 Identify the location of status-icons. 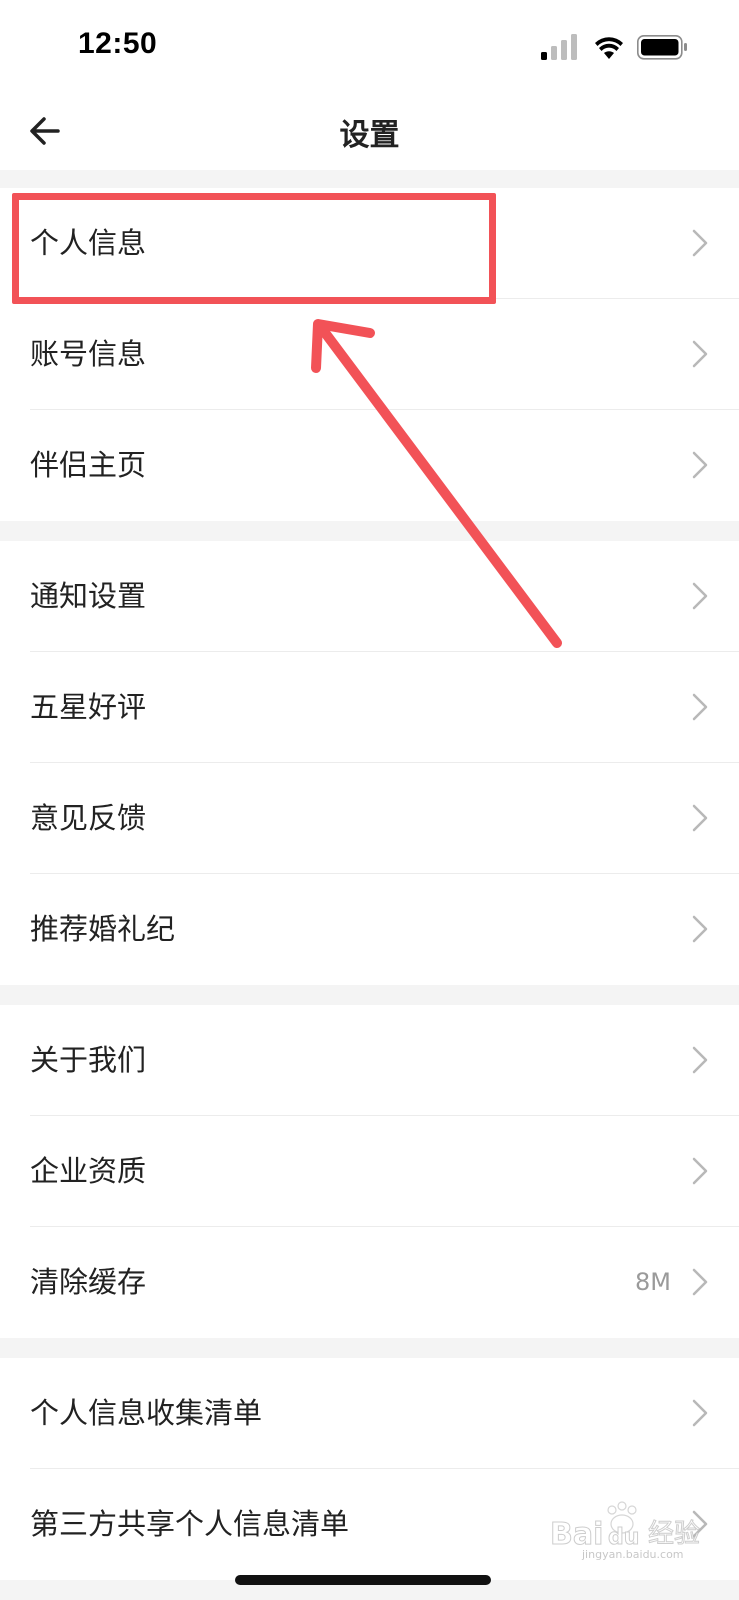
(614, 47).